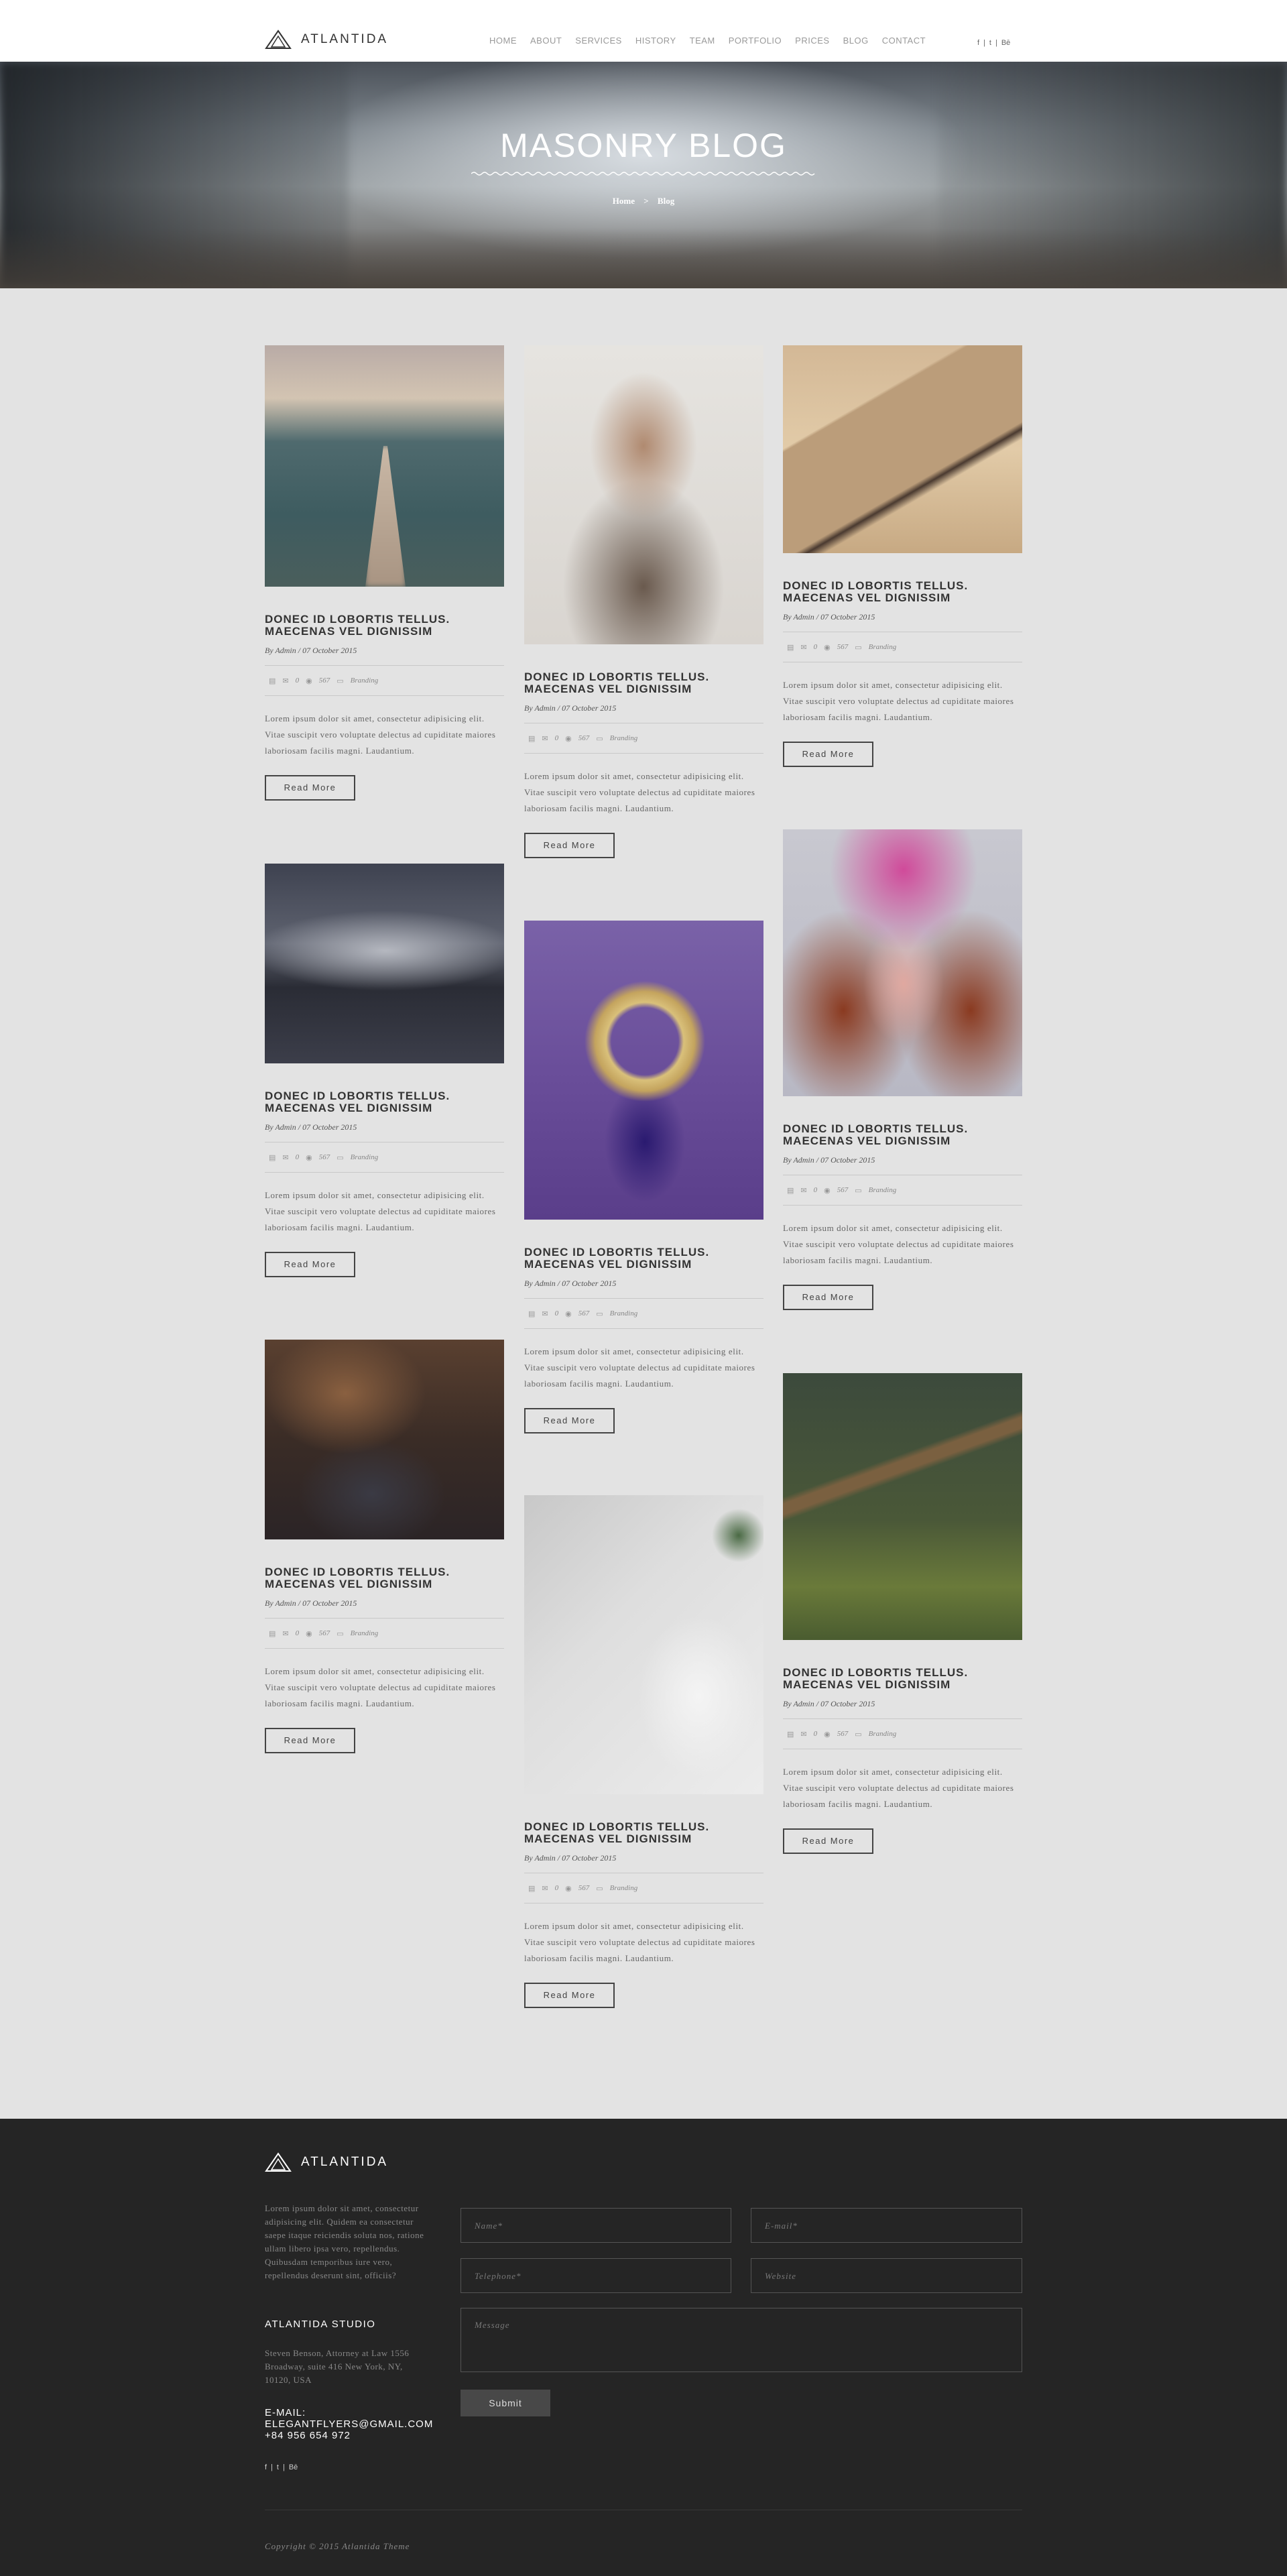 Image resolution: width=1287 pixels, height=2576 pixels. What do you see at coordinates (904, 41) in the screenshot?
I see `nav-contact: CONTACT` at bounding box center [904, 41].